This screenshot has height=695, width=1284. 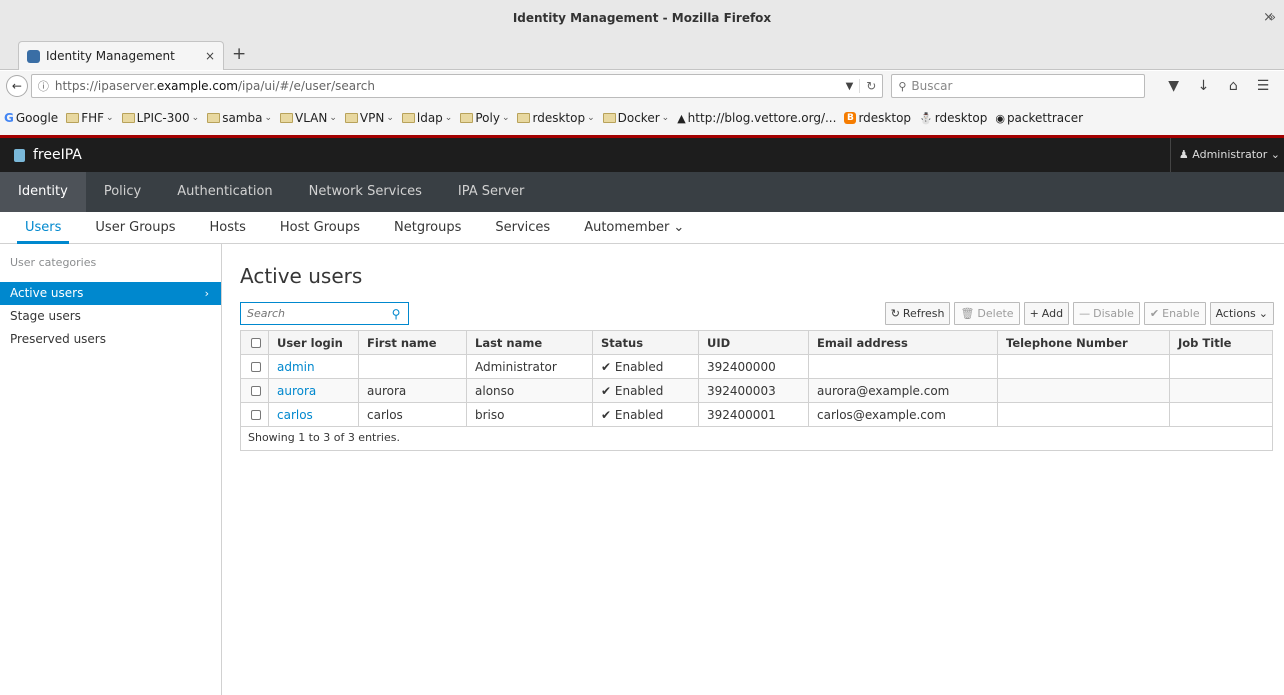 What do you see at coordinates (19, 155) in the screenshot?
I see `freeipa-logo-icon` at bounding box center [19, 155].